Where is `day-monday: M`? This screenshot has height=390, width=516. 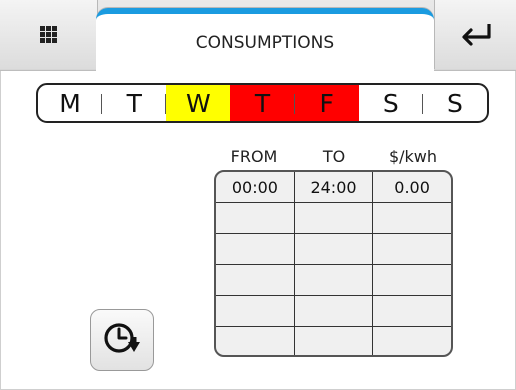
day-monday: M is located at coordinates (70, 103).